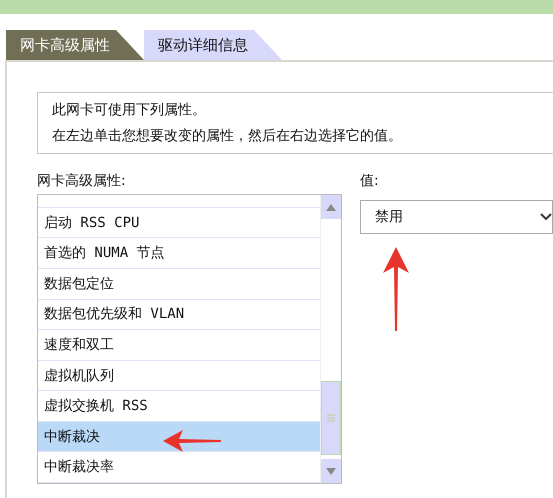 This screenshot has height=498, width=553. I want to click on up-triangle-icon, so click(331, 207).